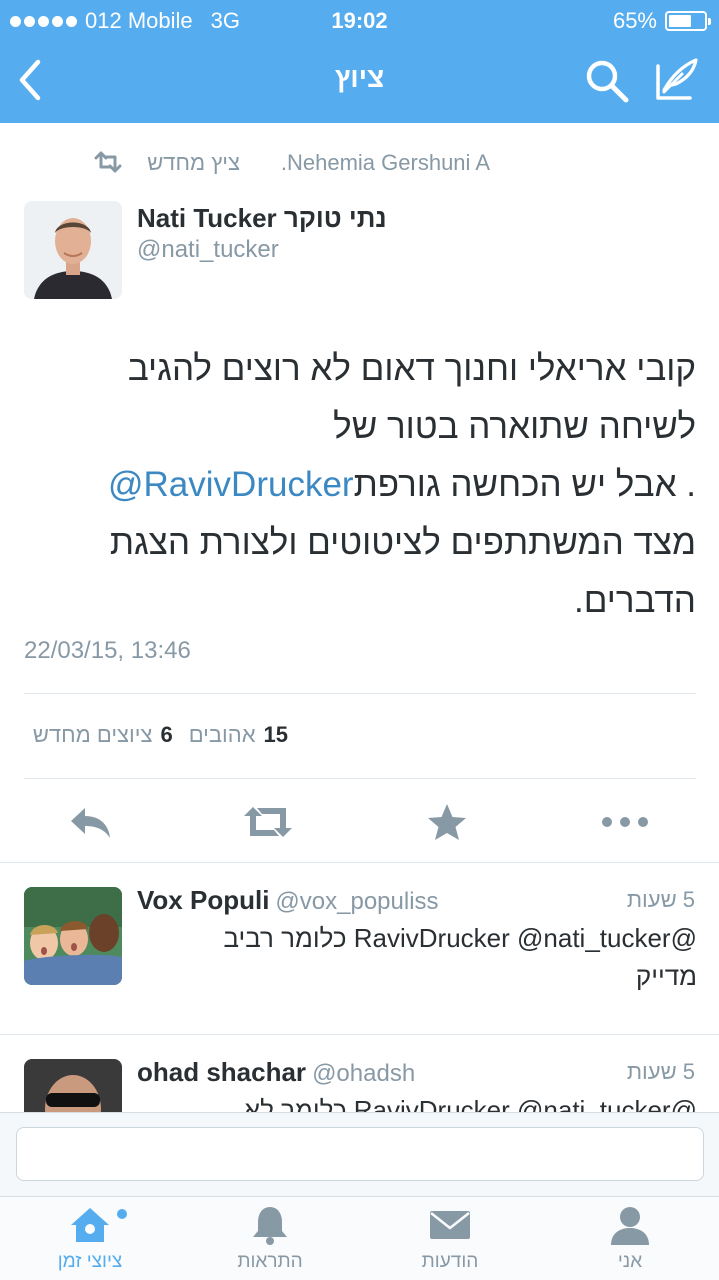 This screenshot has height=1280, width=719. I want to click on reply-composer, so click(359, 1154).